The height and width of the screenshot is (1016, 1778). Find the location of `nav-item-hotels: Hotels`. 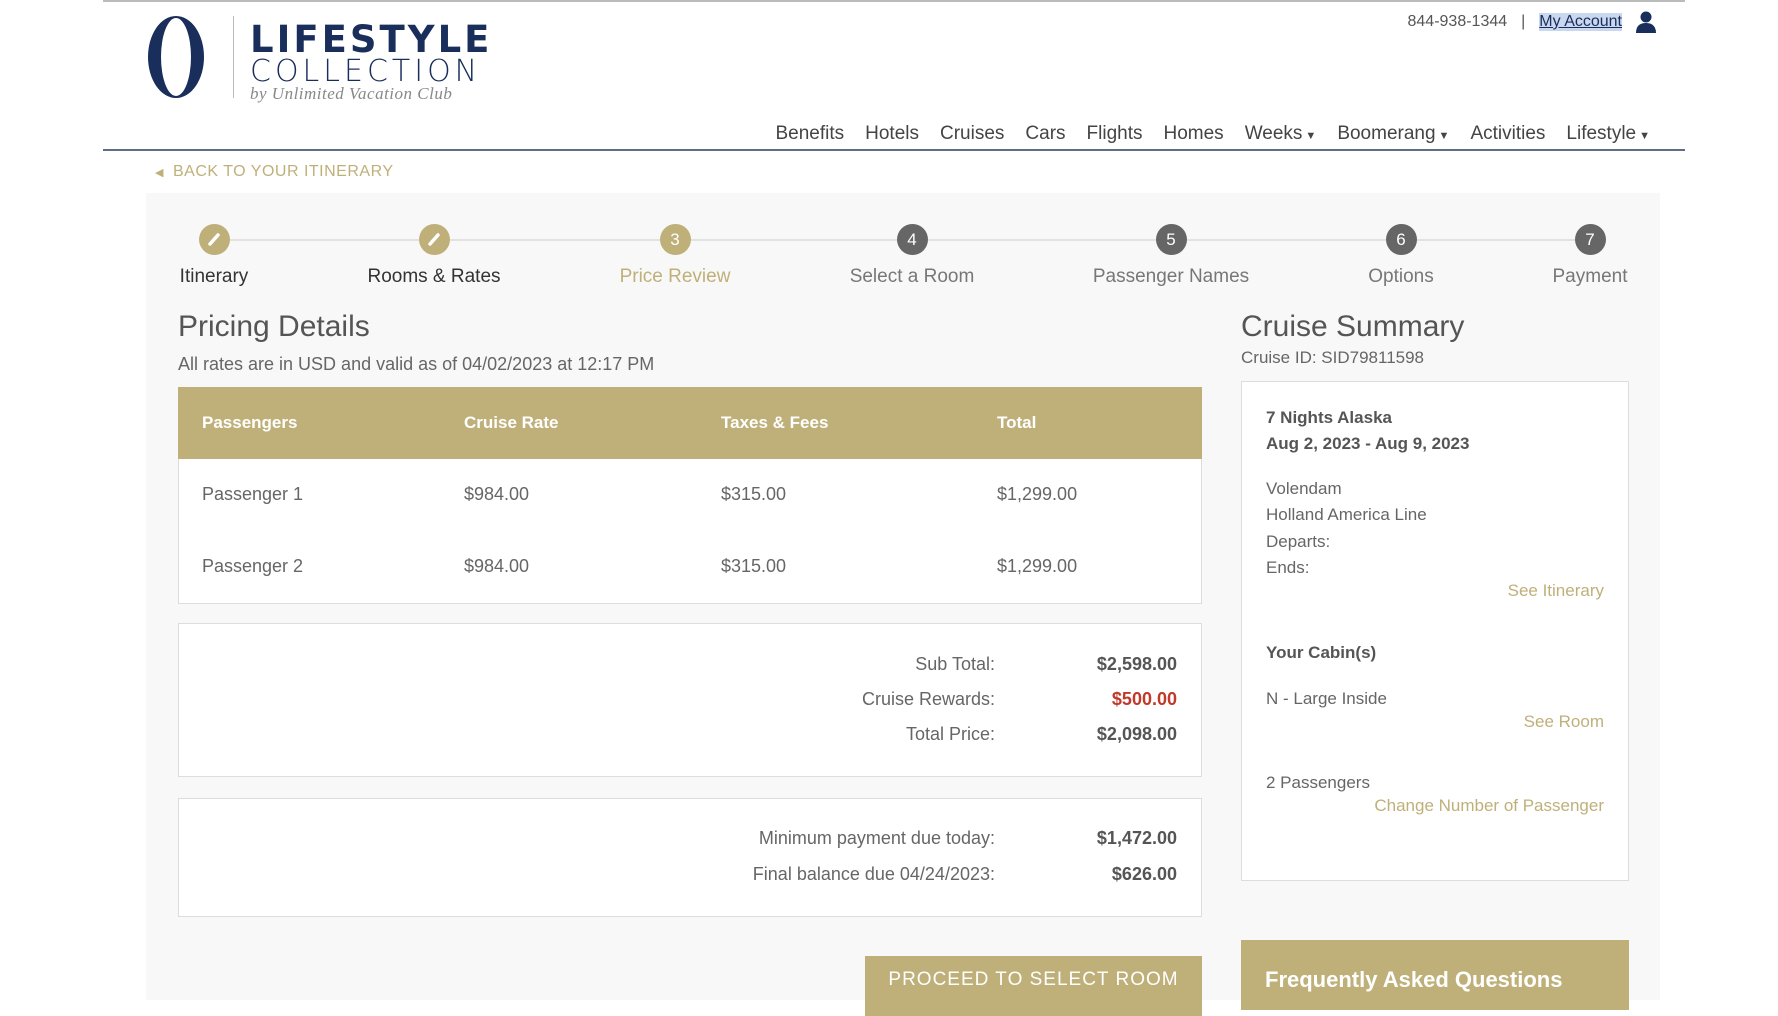

nav-item-hotels: Hotels is located at coordinates (892, 134).